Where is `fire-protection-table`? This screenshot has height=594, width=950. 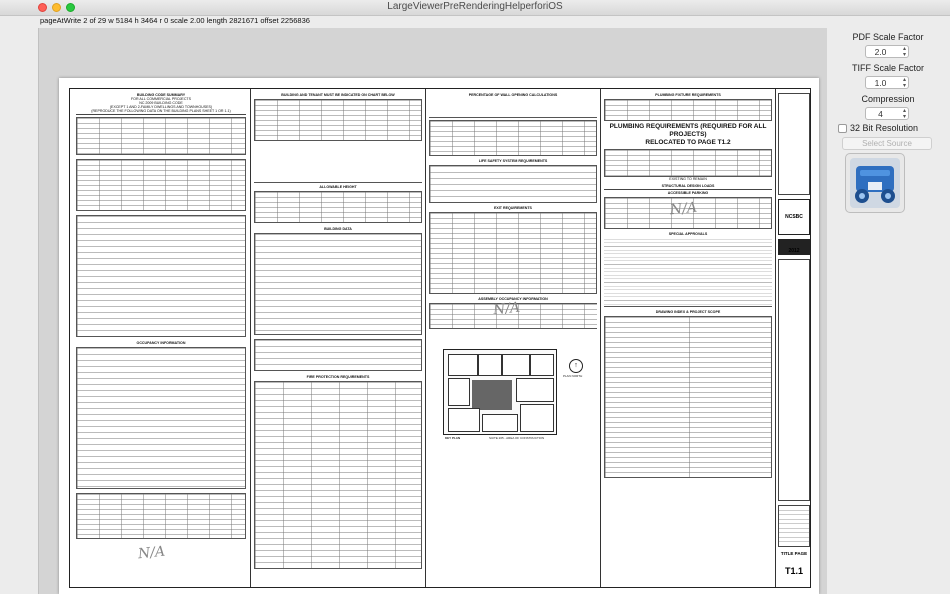 fire-protection-table is located at coordinates (338, 475).